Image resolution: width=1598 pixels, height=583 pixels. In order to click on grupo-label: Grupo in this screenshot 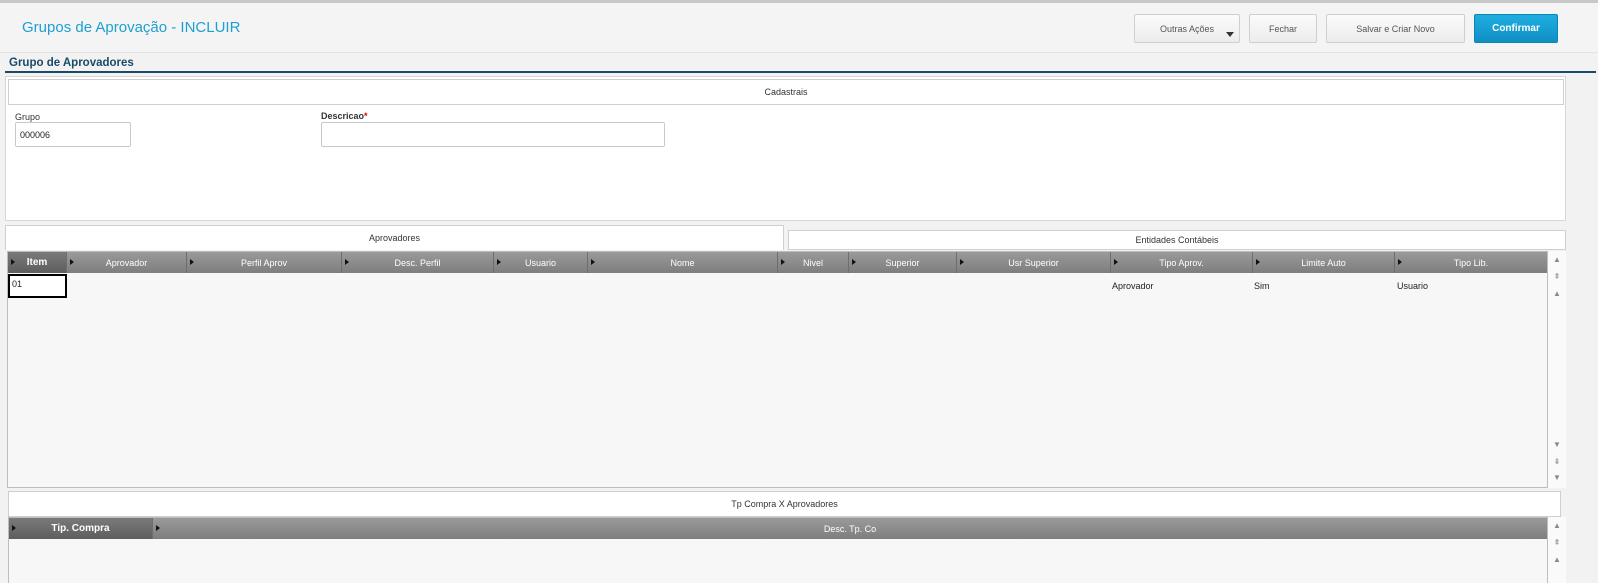, I will do `click(28, 117)`.